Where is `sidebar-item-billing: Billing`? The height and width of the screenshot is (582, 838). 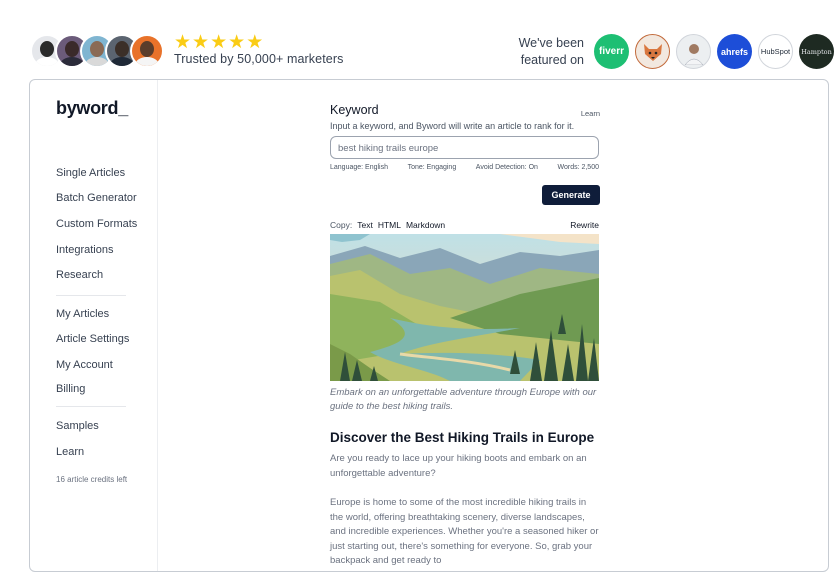 sidebar-item-billing: Billing is located at coordinates (70, 389).